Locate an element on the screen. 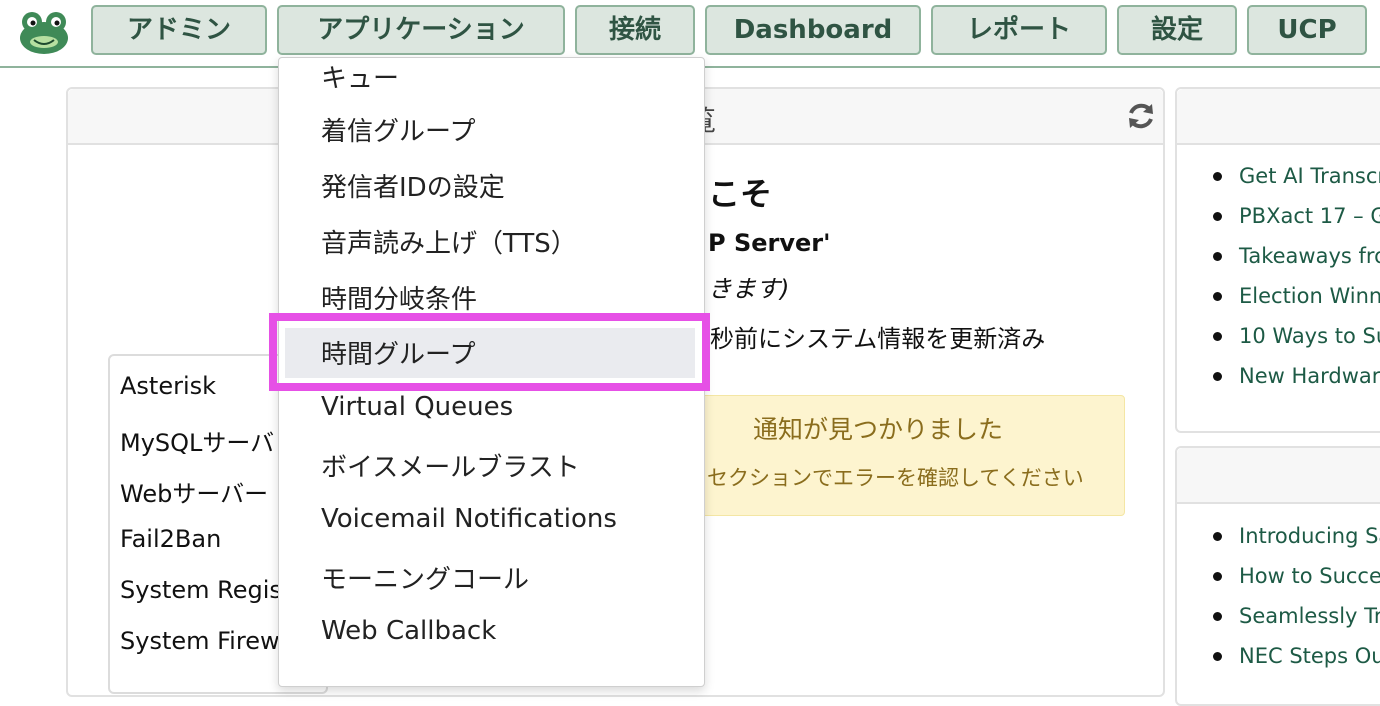 This screenshot has width=1380, height=706. menu-item-wakeup-calls: モーニングコール is located at coordinates (425, 577).